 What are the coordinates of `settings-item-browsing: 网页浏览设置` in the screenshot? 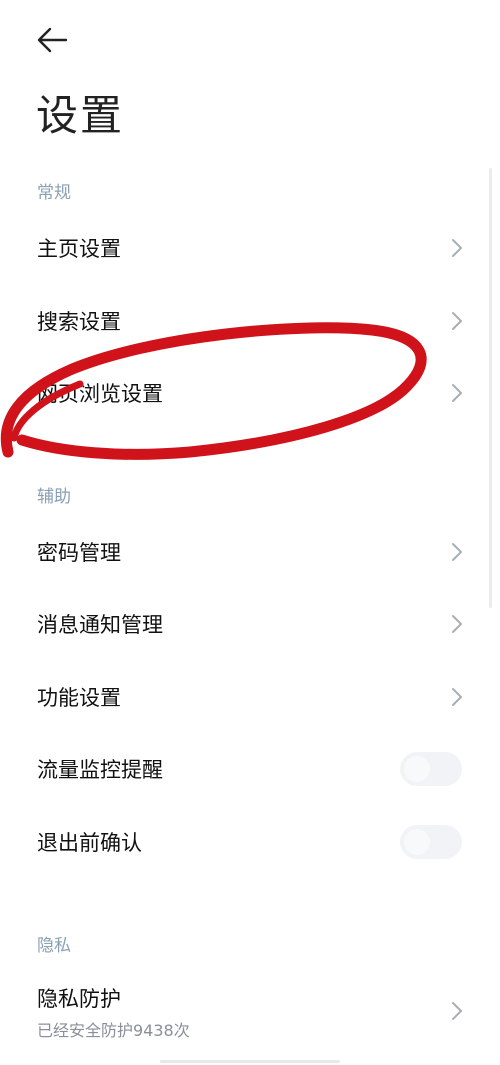 It's located at (245, 393).